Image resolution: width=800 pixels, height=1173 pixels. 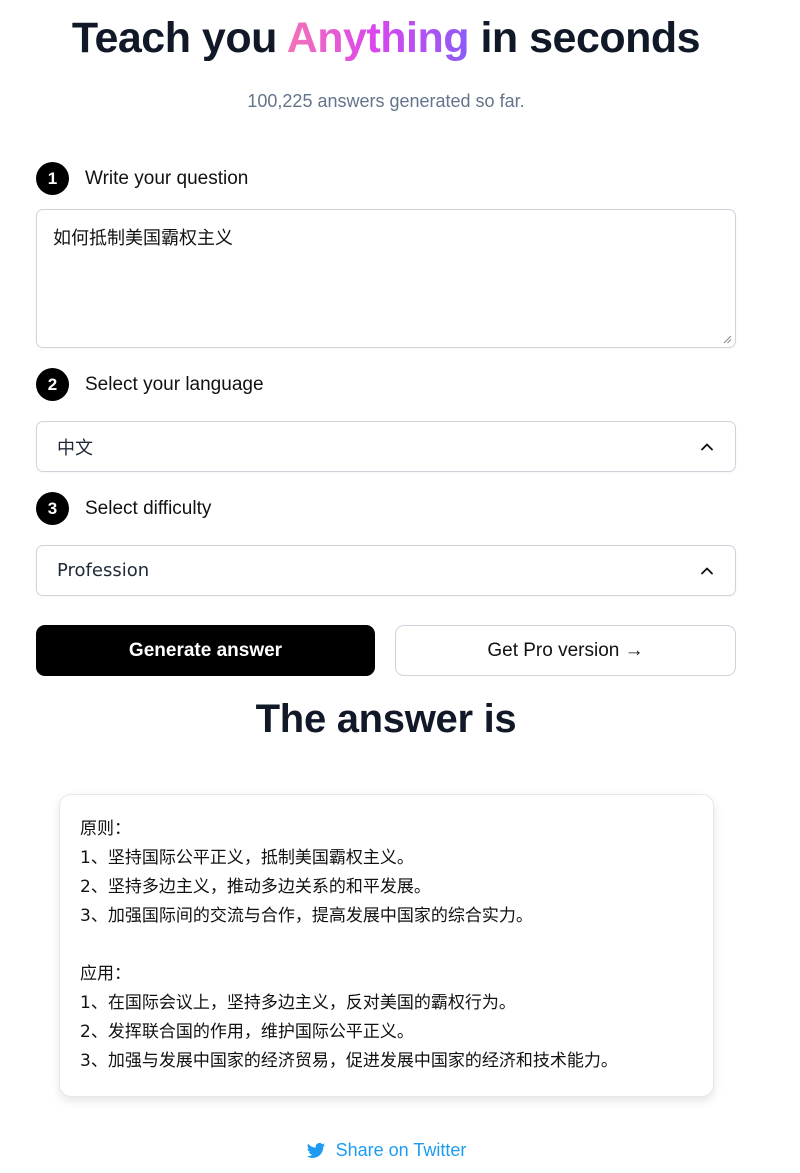 I want to click on step-label: Select your language, so click(x=174, y=384).